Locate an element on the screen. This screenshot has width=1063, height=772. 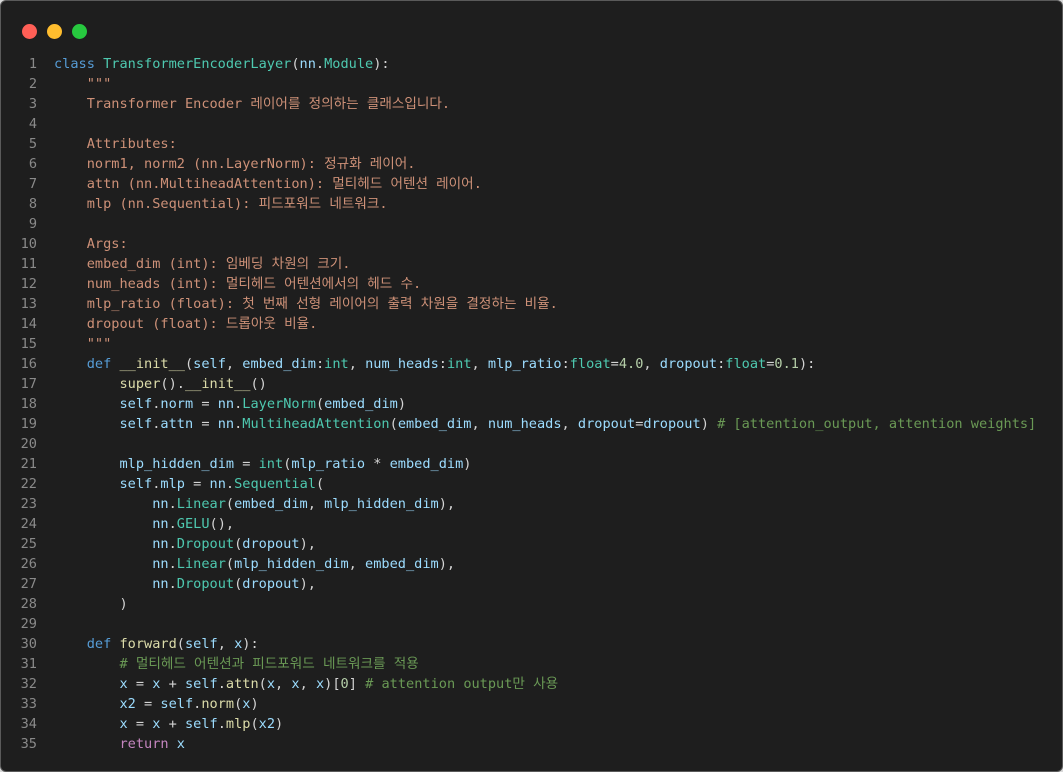
code-text: num_heads (int): 멀티헤드 어텐션에서의 헤드 수. is located at coordinates (237, 284).